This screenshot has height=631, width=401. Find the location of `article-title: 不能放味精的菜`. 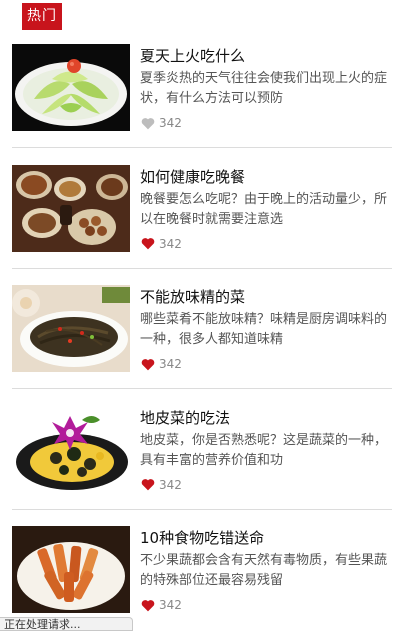

article-title: 不能放味精的菜 is located at coordinates (267, 297).